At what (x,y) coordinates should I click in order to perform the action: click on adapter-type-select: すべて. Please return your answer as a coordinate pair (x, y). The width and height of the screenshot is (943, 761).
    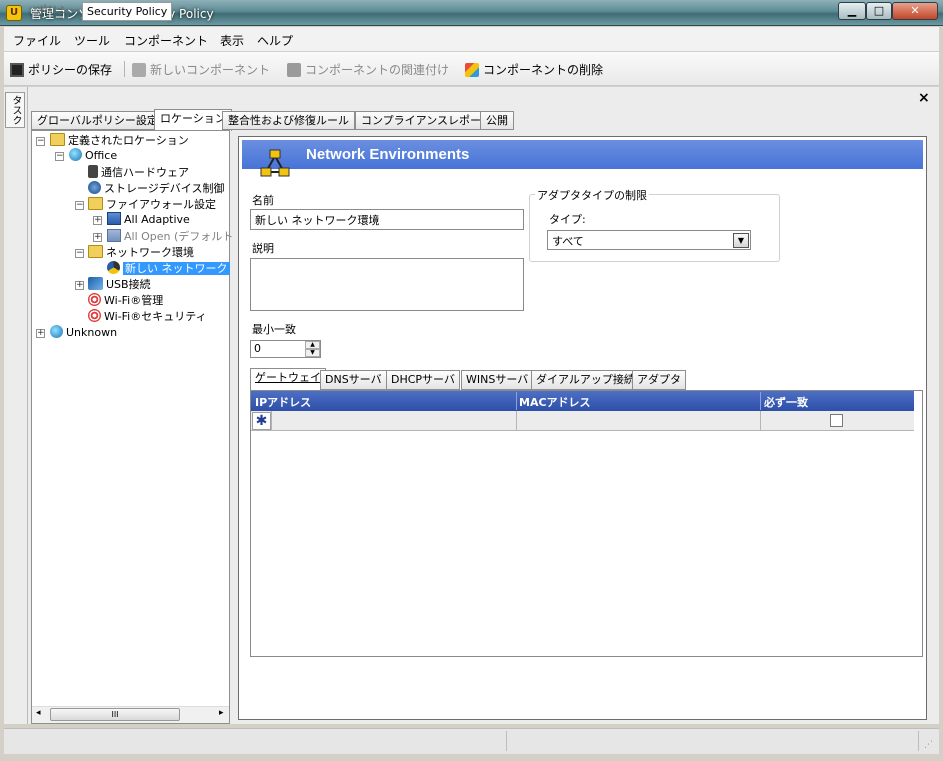
    Looking at the image, I should click on (649, 240).